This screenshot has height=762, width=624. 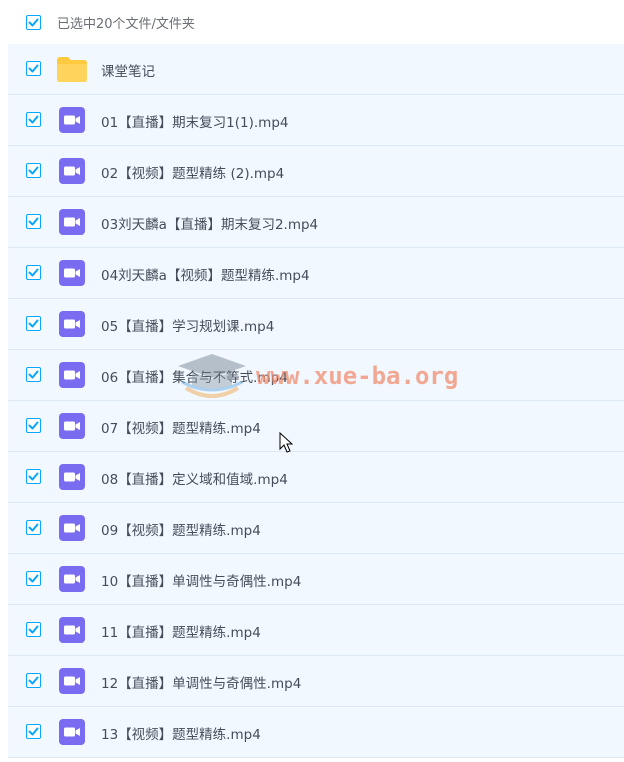 I want to click on file-name: 05【直播】学习规划课.mp4, so click(x=187, y=325).